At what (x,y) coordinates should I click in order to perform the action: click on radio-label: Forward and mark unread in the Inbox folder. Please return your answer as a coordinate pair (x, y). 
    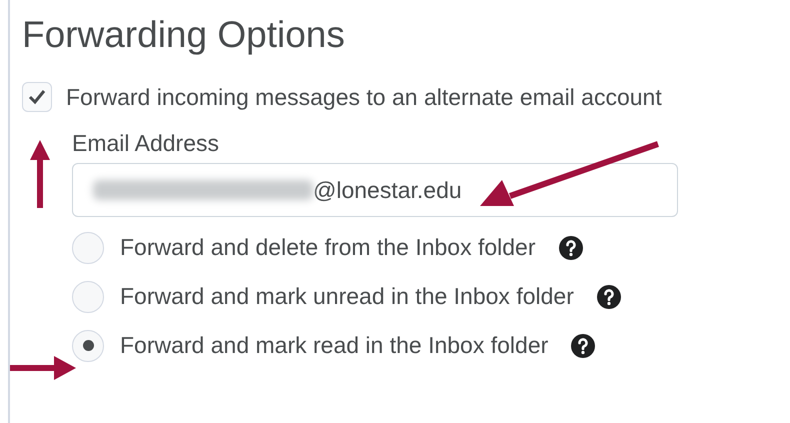
    Looking at the image, I should click on (347, 296).